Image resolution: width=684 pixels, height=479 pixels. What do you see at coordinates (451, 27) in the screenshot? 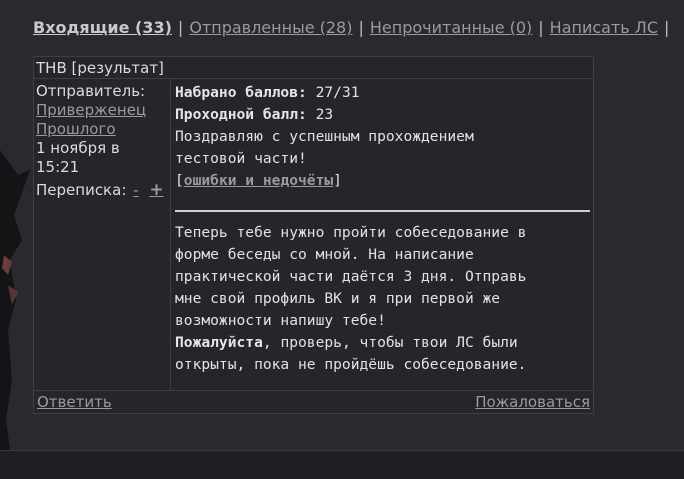
I see `tab-unread: Непрочитанные (0)` at bounding box center [451, 27].